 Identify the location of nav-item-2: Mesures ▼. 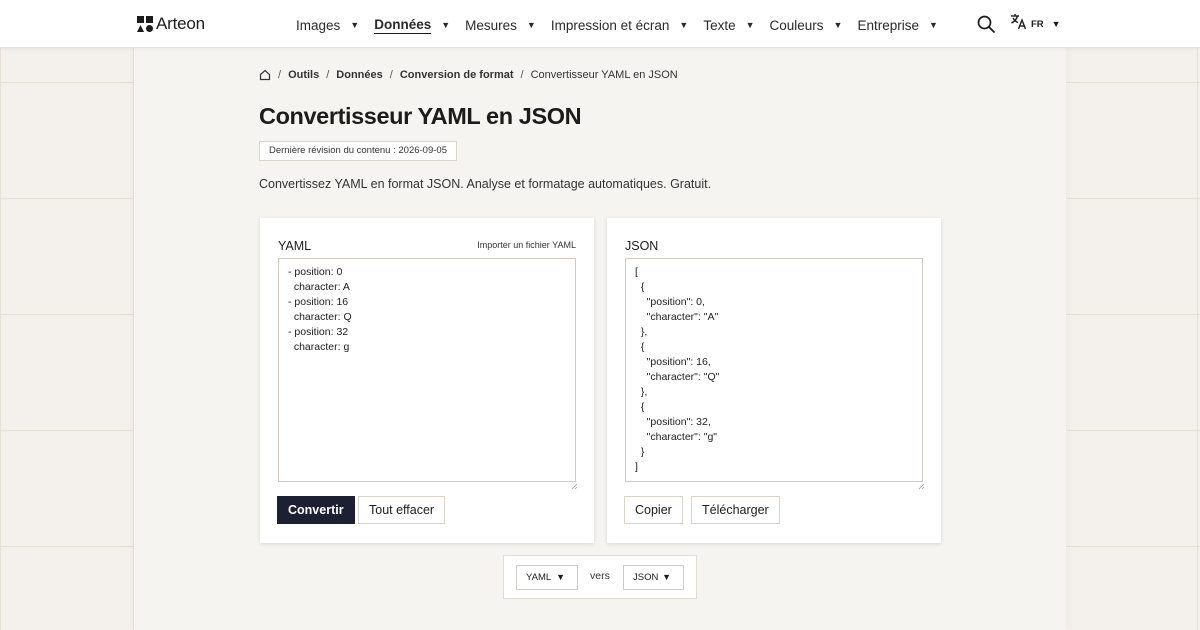
(500, 25).